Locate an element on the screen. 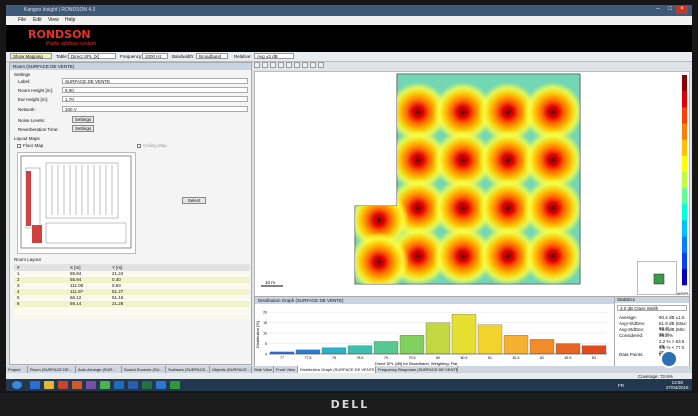 The width and height of the screenshot is (698, 416). media-icon is located at coordinates (91, 385).